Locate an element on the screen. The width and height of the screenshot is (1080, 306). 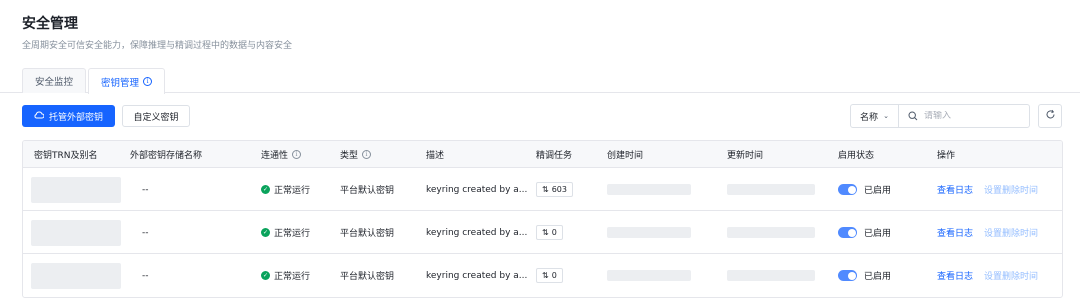
column-header: 描述 is located at coordinates (435, 156).